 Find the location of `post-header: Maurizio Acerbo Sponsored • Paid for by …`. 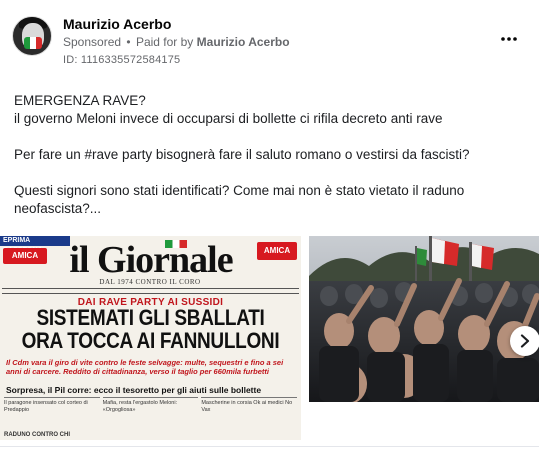

post-header: Maurizio Acerbo Sponsored • Paid for by … is located at coordinates (269, 42).